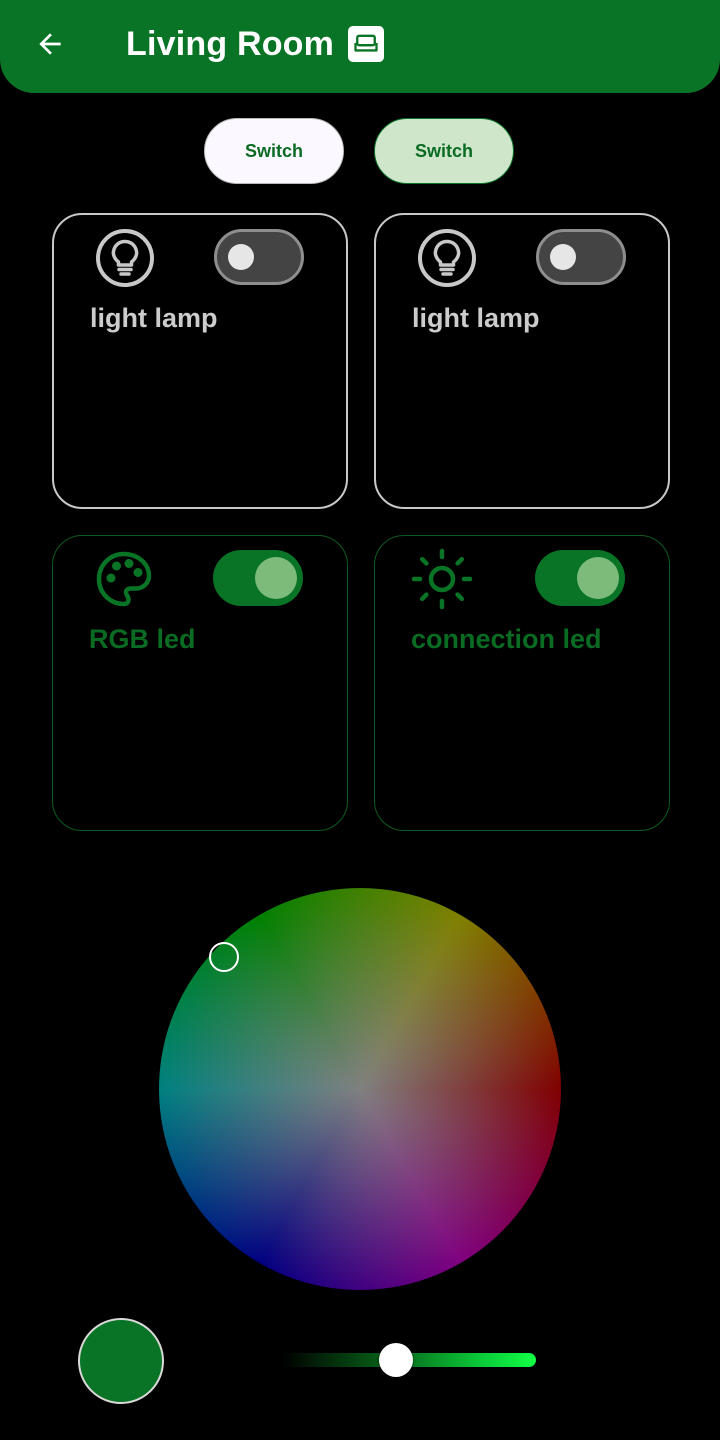 The image size is (720, 1440). I want to click on sofa-icon, so click(366, 44).